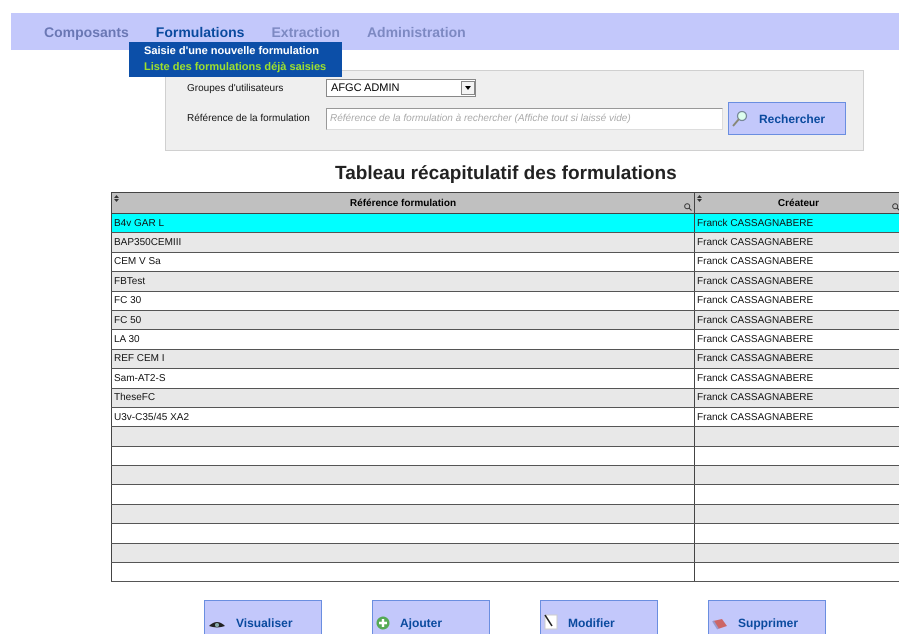 The width and height of the screenshot is (899, 634). What do you see at coordinates (243, 67) in the screenshot?
I see `dropdown-item: Liste des formulations déjà saisies` at bounding box center [243, 67].